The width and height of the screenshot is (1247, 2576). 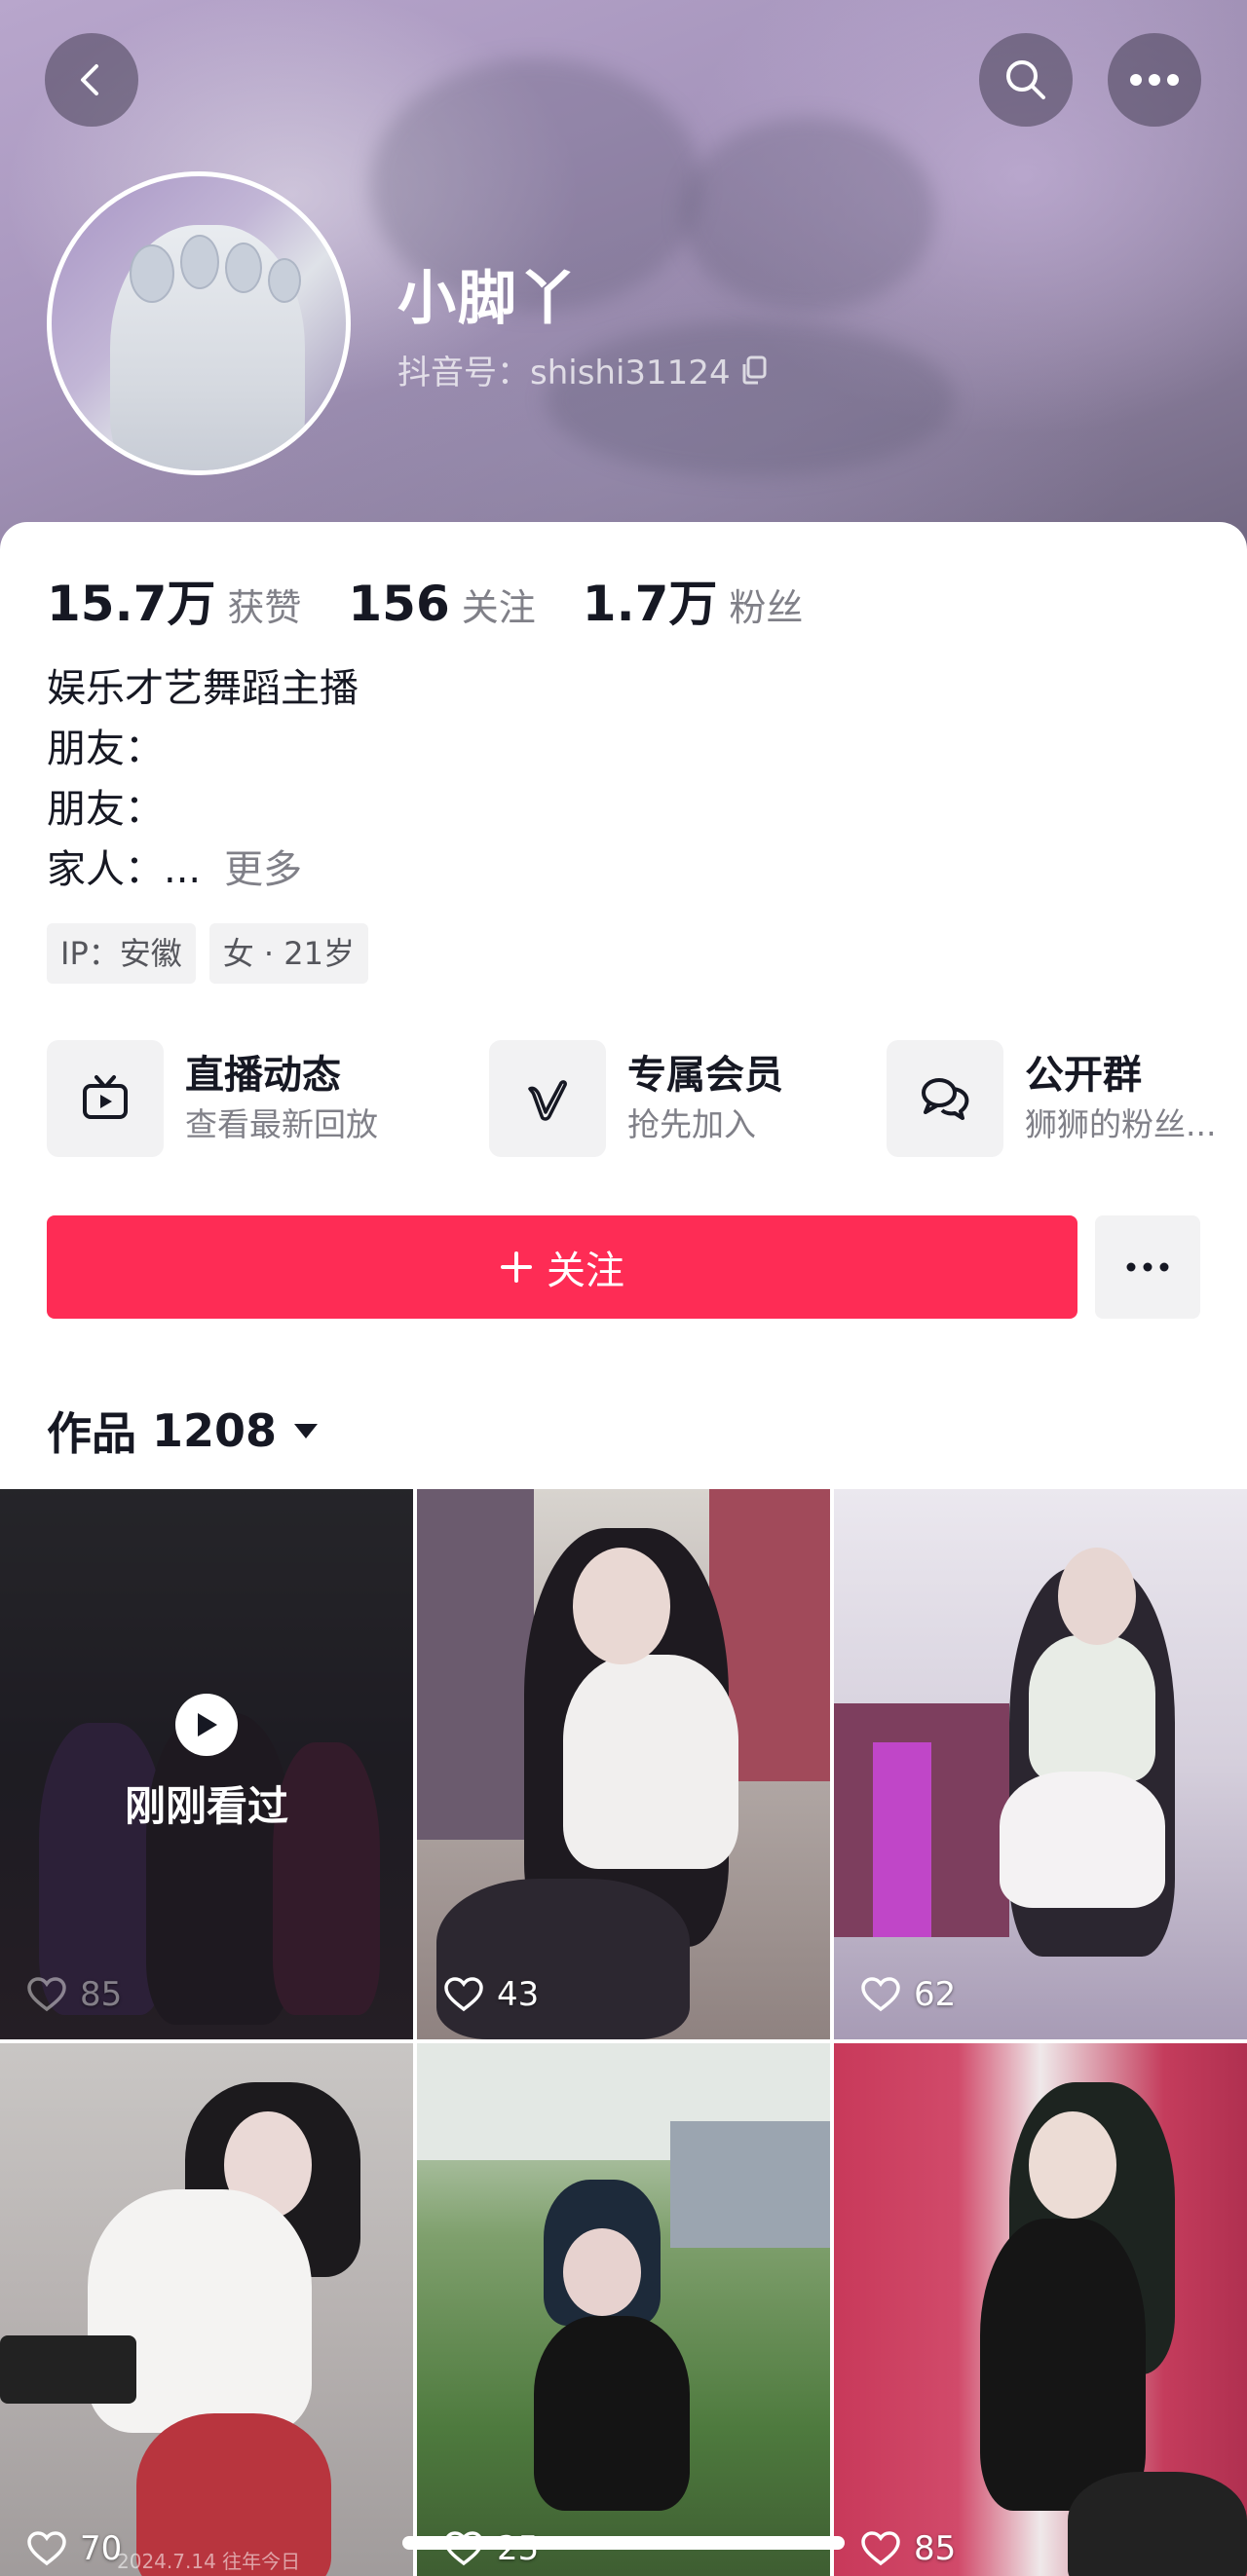 I want to click on bio-line-last: 家人：... 更多, so click(x=203, y=870).